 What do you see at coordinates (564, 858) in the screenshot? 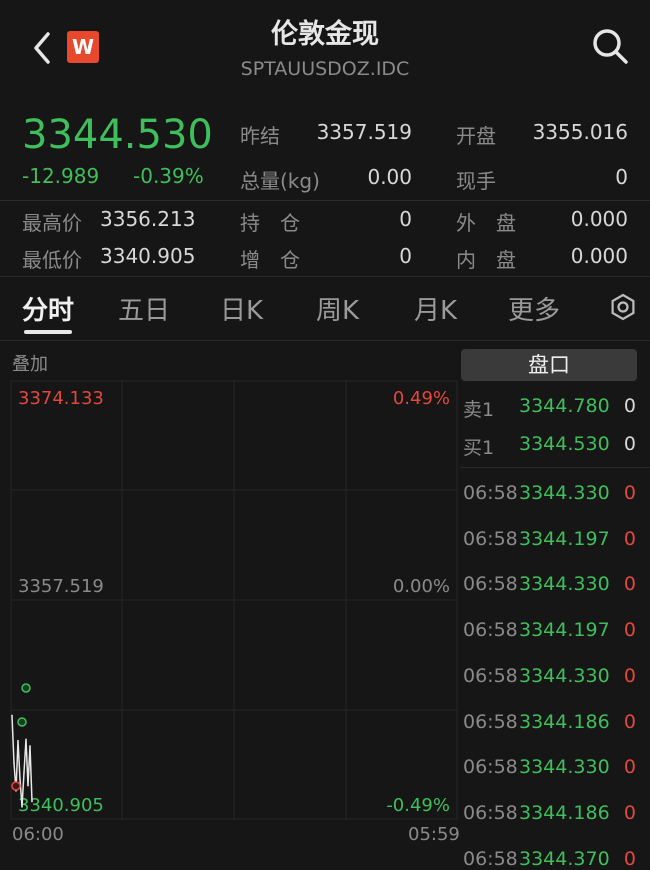
I see `tick-price: 3344.370` at bounding box center [564, 858].